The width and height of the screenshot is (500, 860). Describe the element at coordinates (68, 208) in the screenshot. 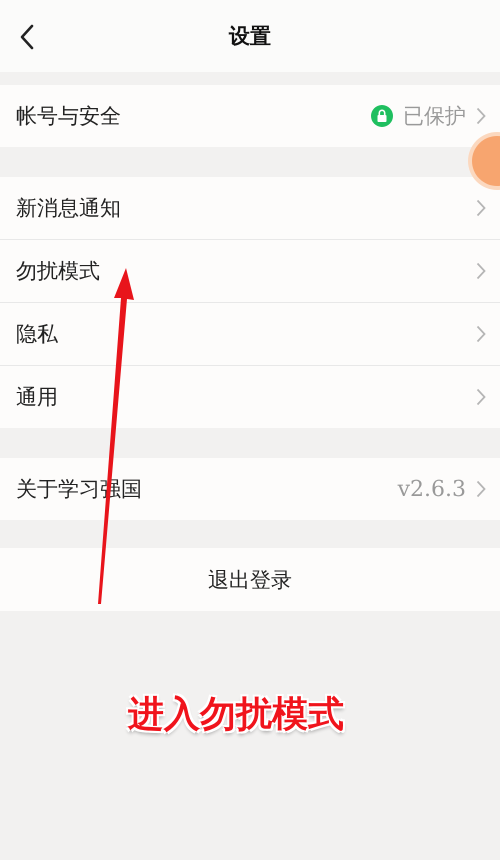

I see `row-label: 新消息通知` at that location.